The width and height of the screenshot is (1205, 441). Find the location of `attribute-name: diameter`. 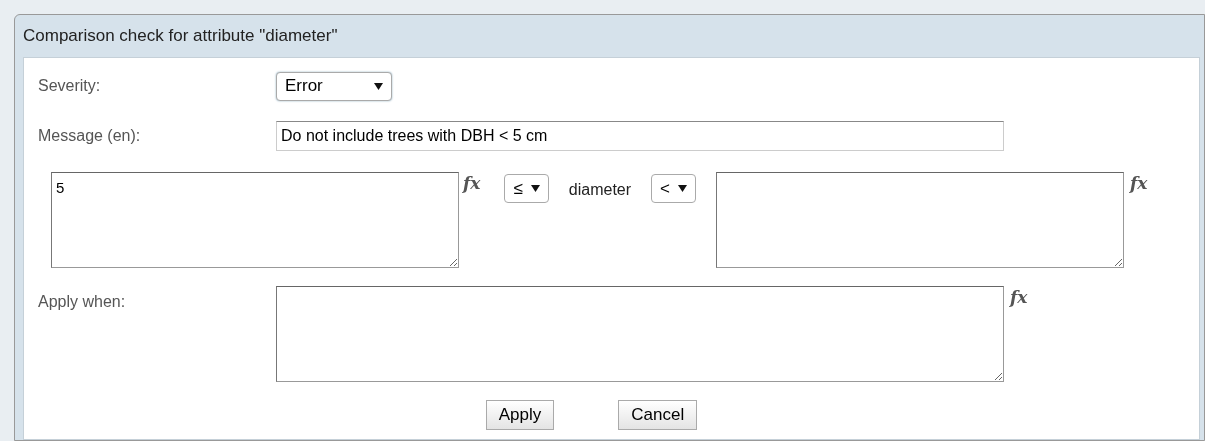

attribute-name: diameter is located at coordinates (600, 190).